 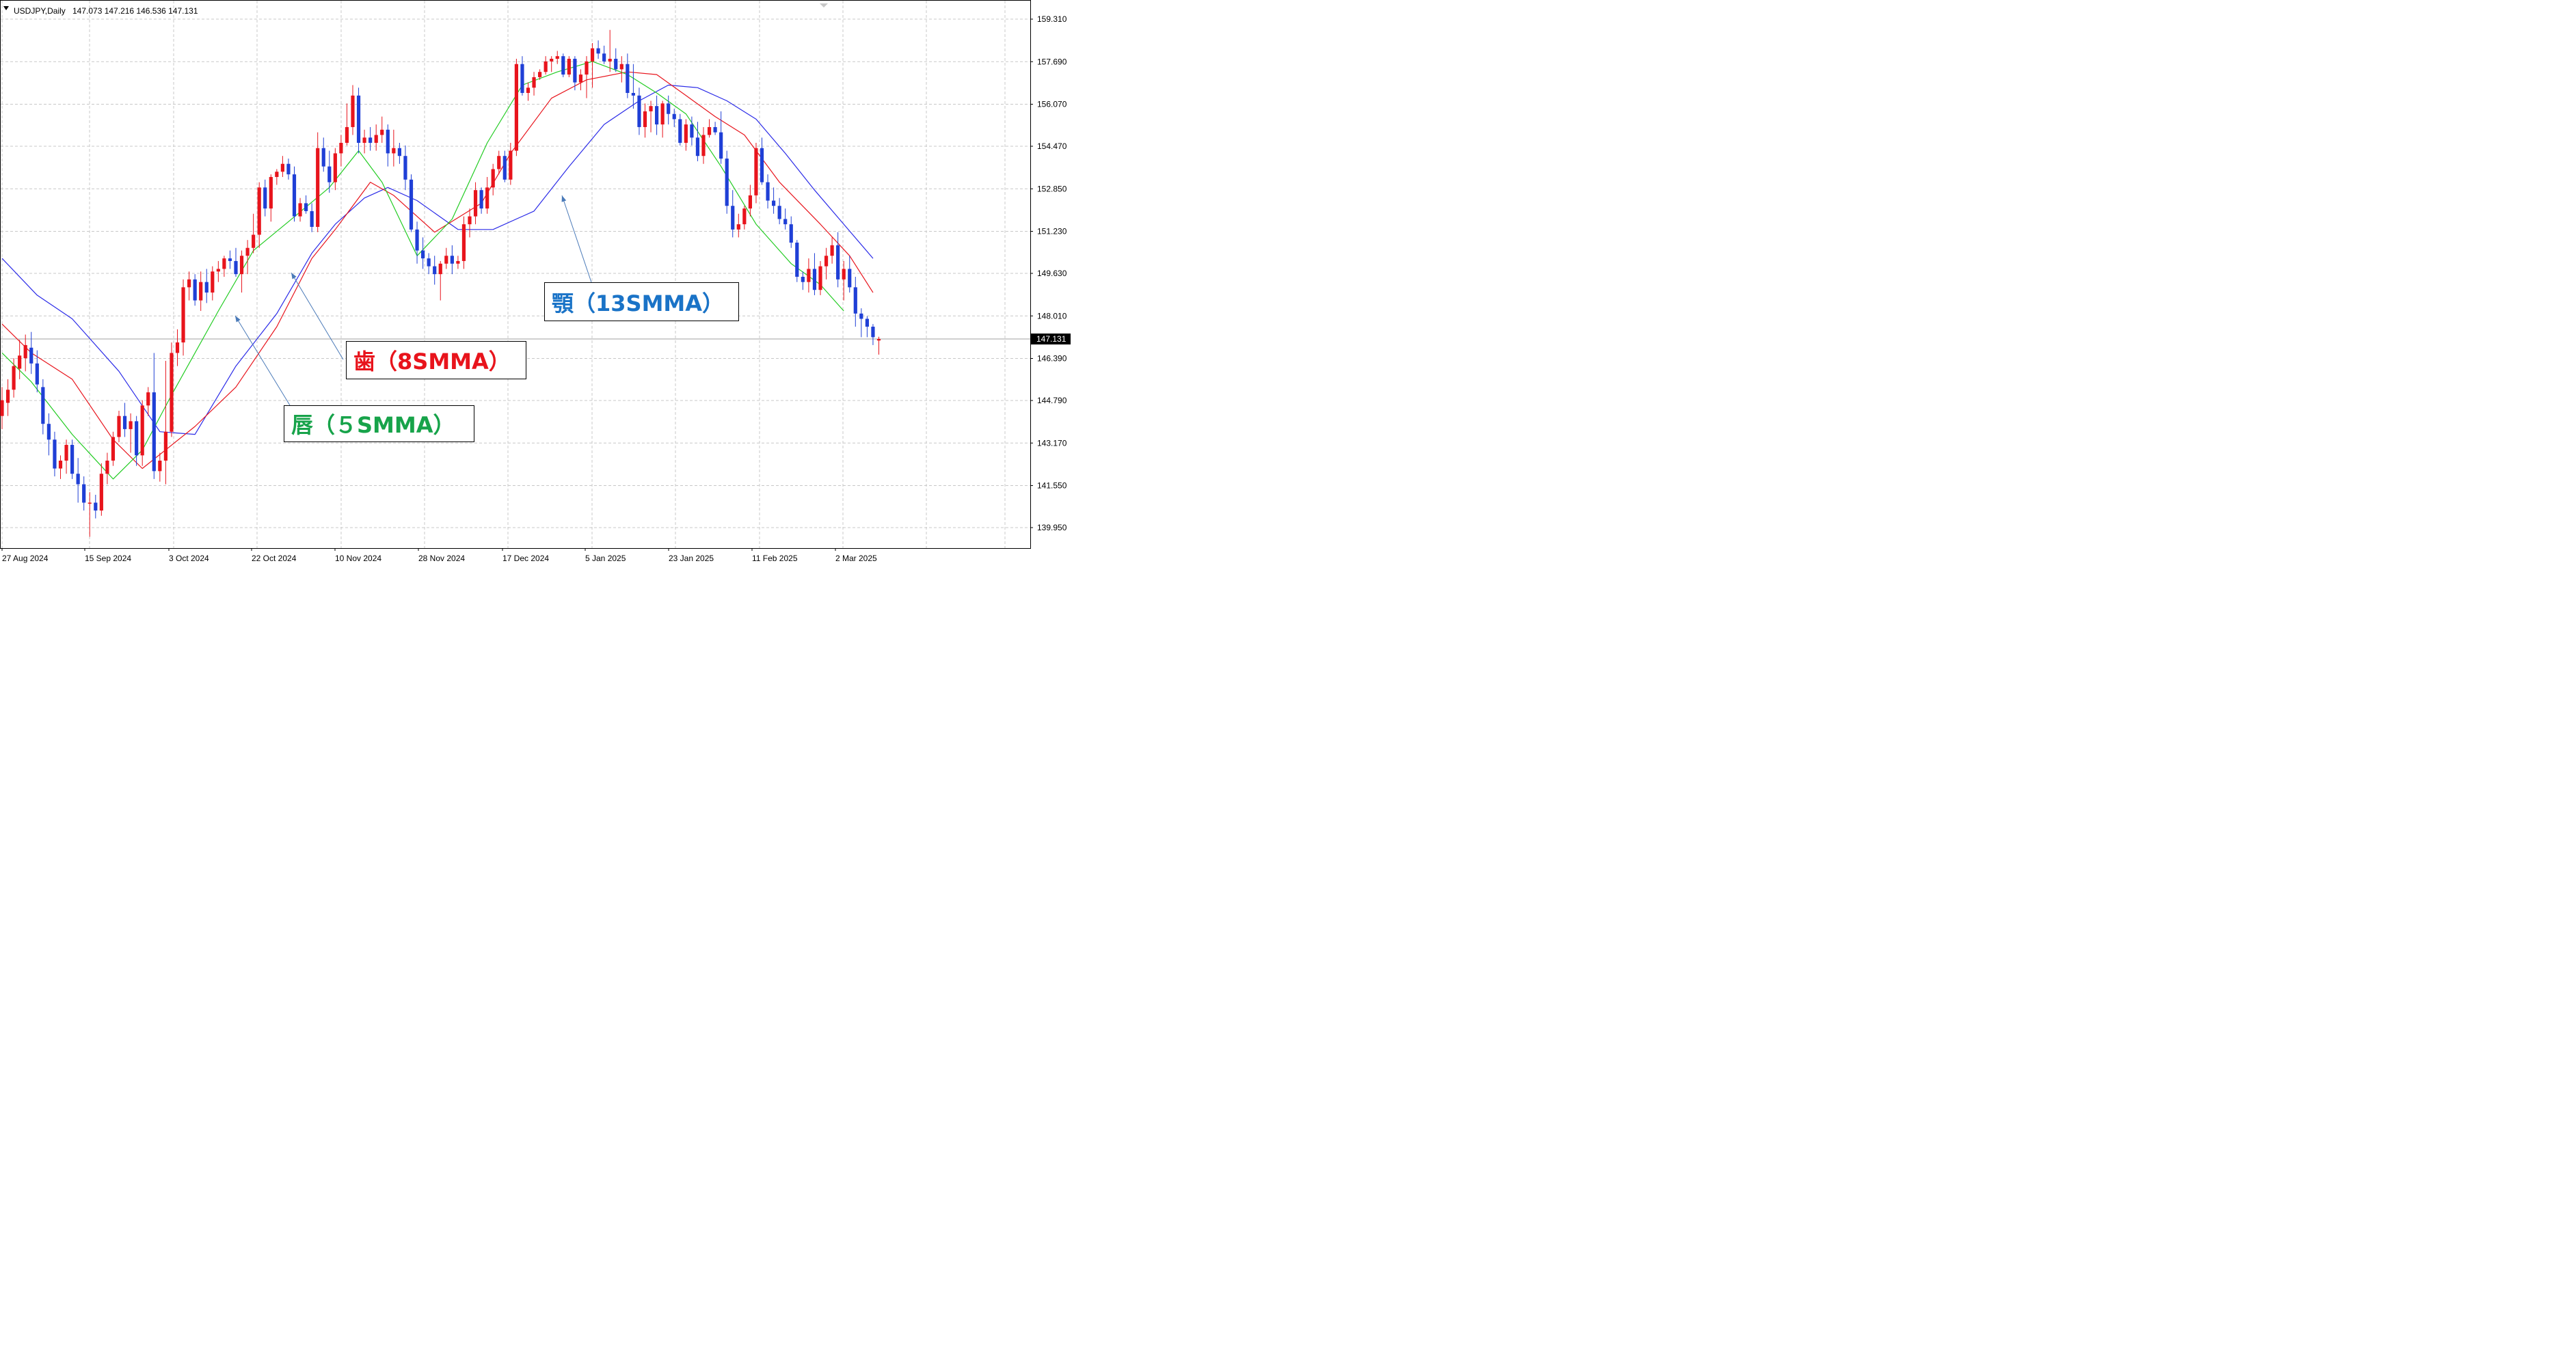 I want to click on y-tick-label: 151.230, so click(x=1052, y=231).